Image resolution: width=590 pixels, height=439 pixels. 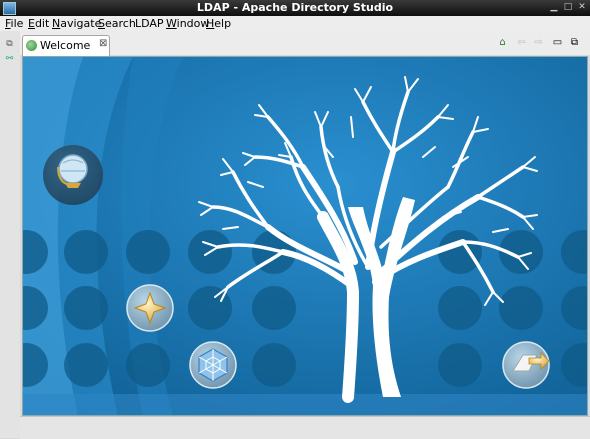 I want to click on menu-ldap: LDAP, so click(x=149, y=23).